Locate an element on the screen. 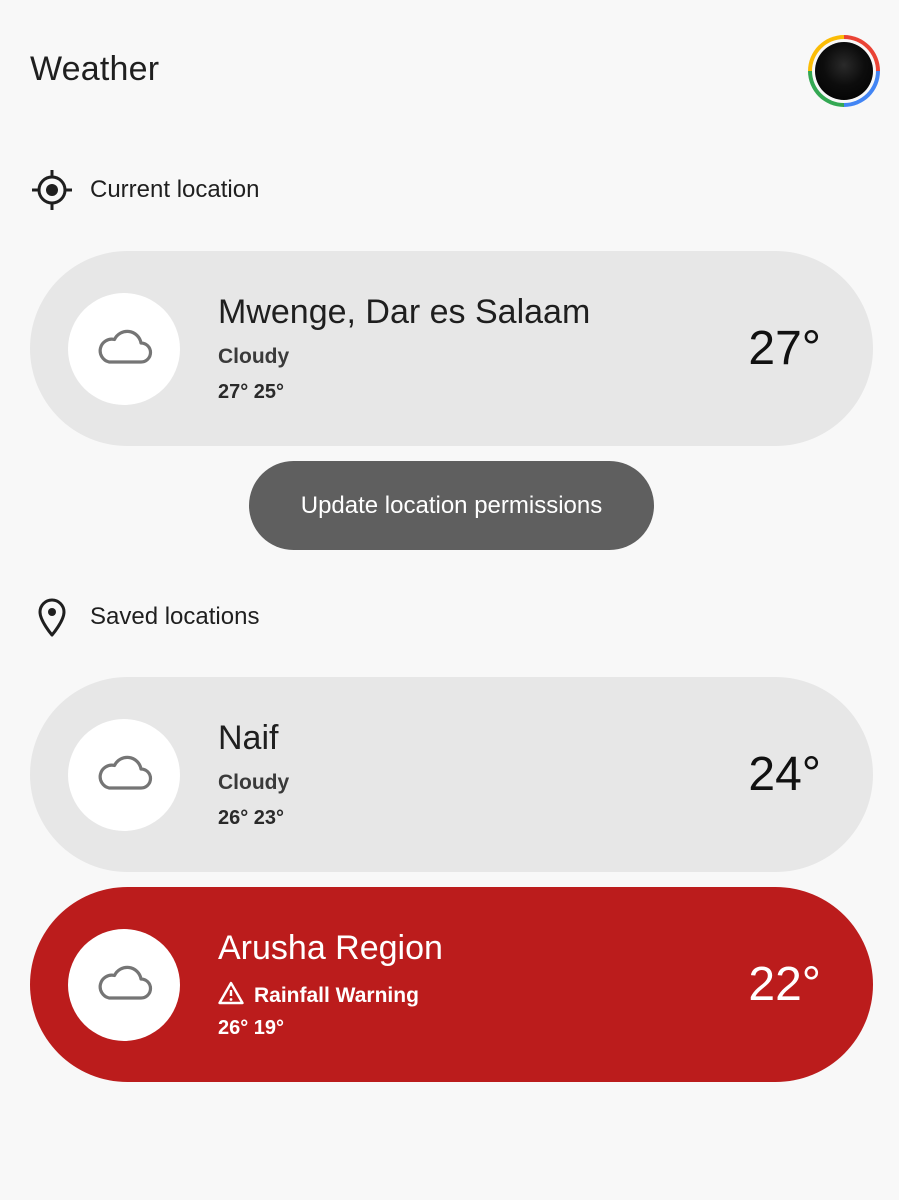  temp-range: 26° 23° is located at coordinates (251, 818).